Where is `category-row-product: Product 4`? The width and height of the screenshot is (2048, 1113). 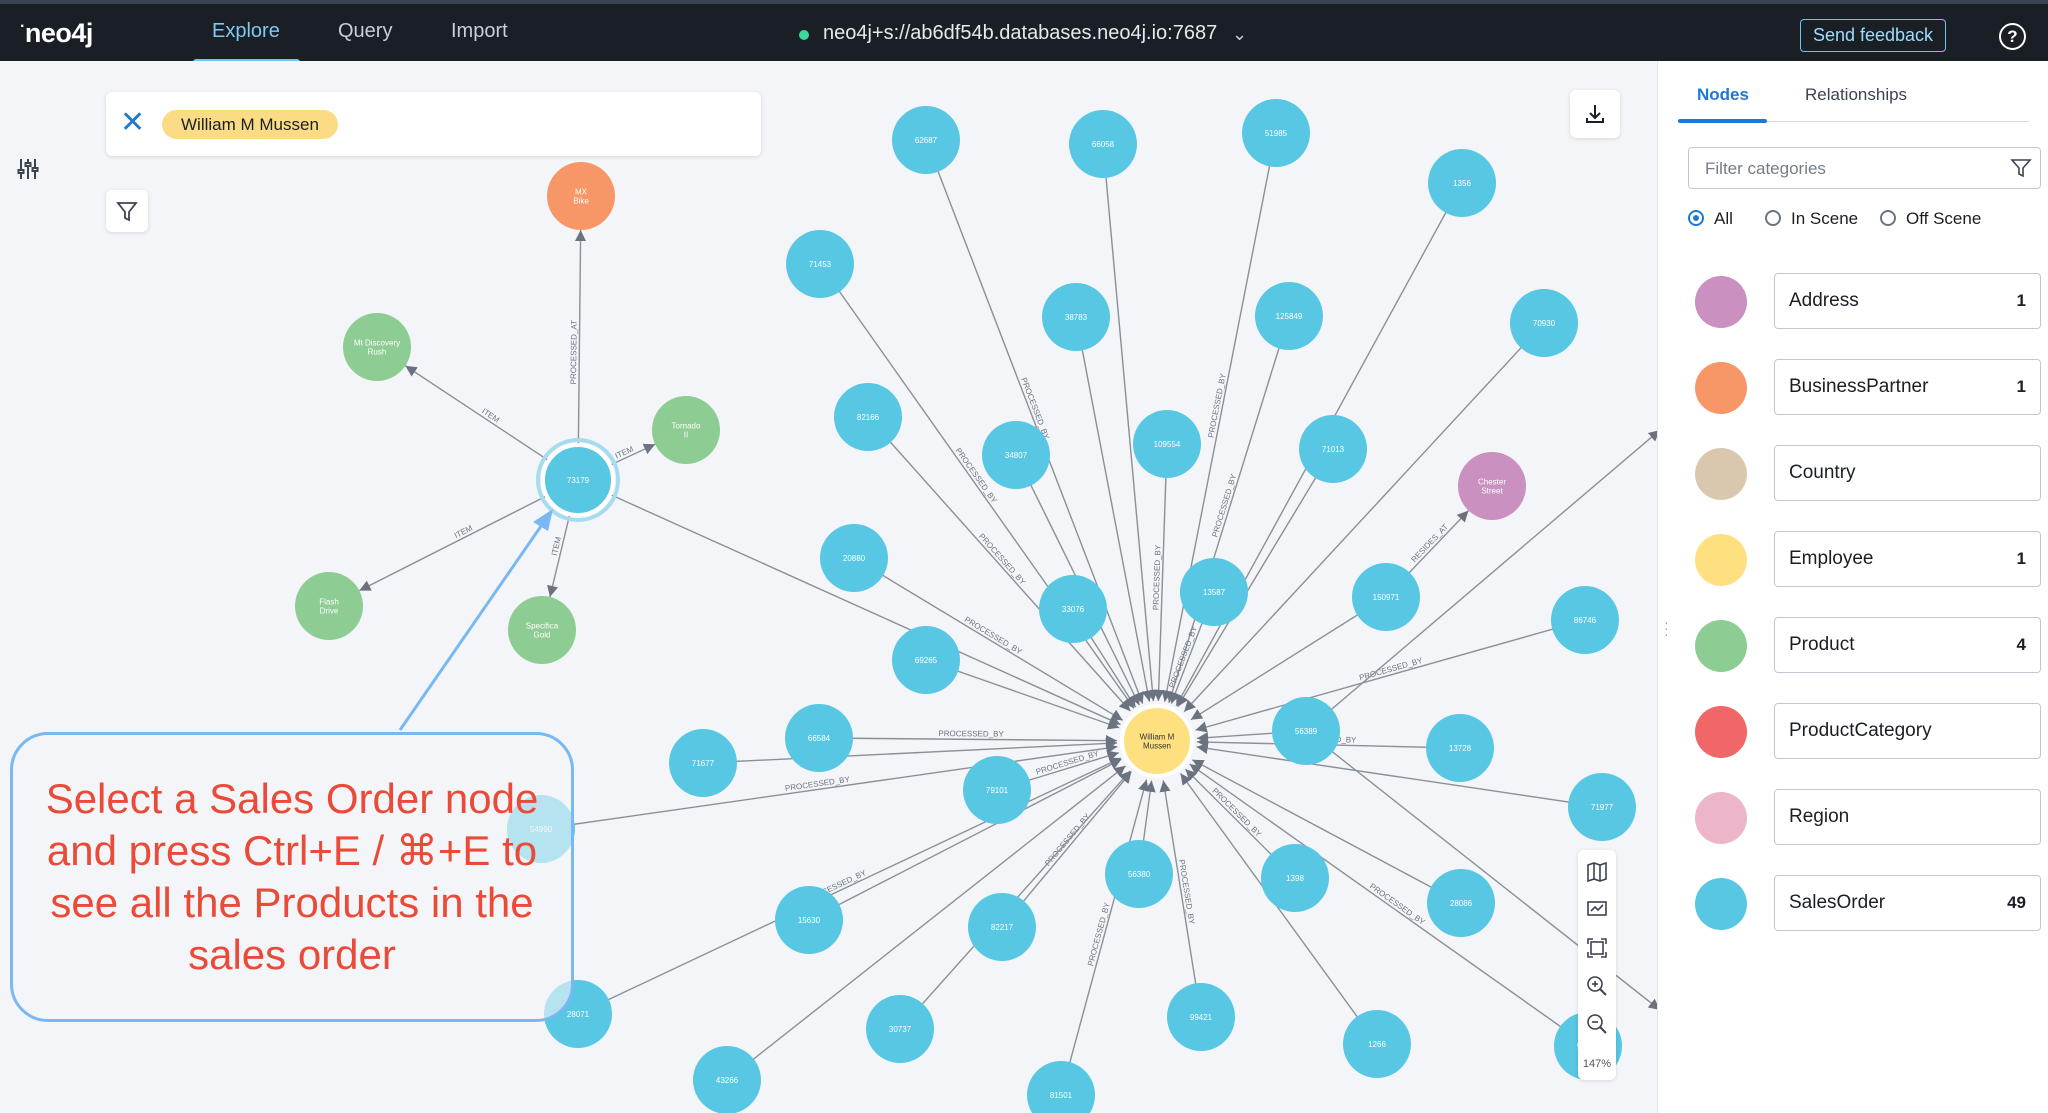
category-row-product: Product 4 is located at coordinates (1868, 645).